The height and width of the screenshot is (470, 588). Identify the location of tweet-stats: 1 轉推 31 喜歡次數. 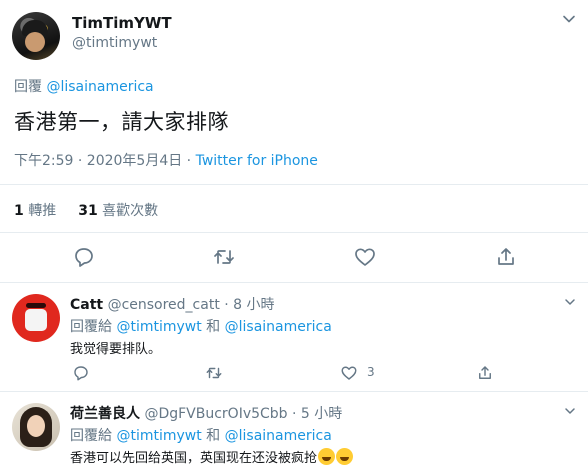
(86, 210).